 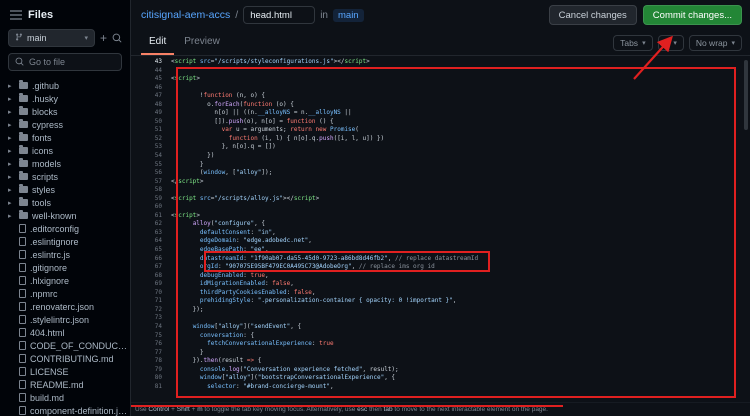 What do you see at coordinates (279, 15) in the screenshot?
I see `filename-input` at bounding box center [279, 15].